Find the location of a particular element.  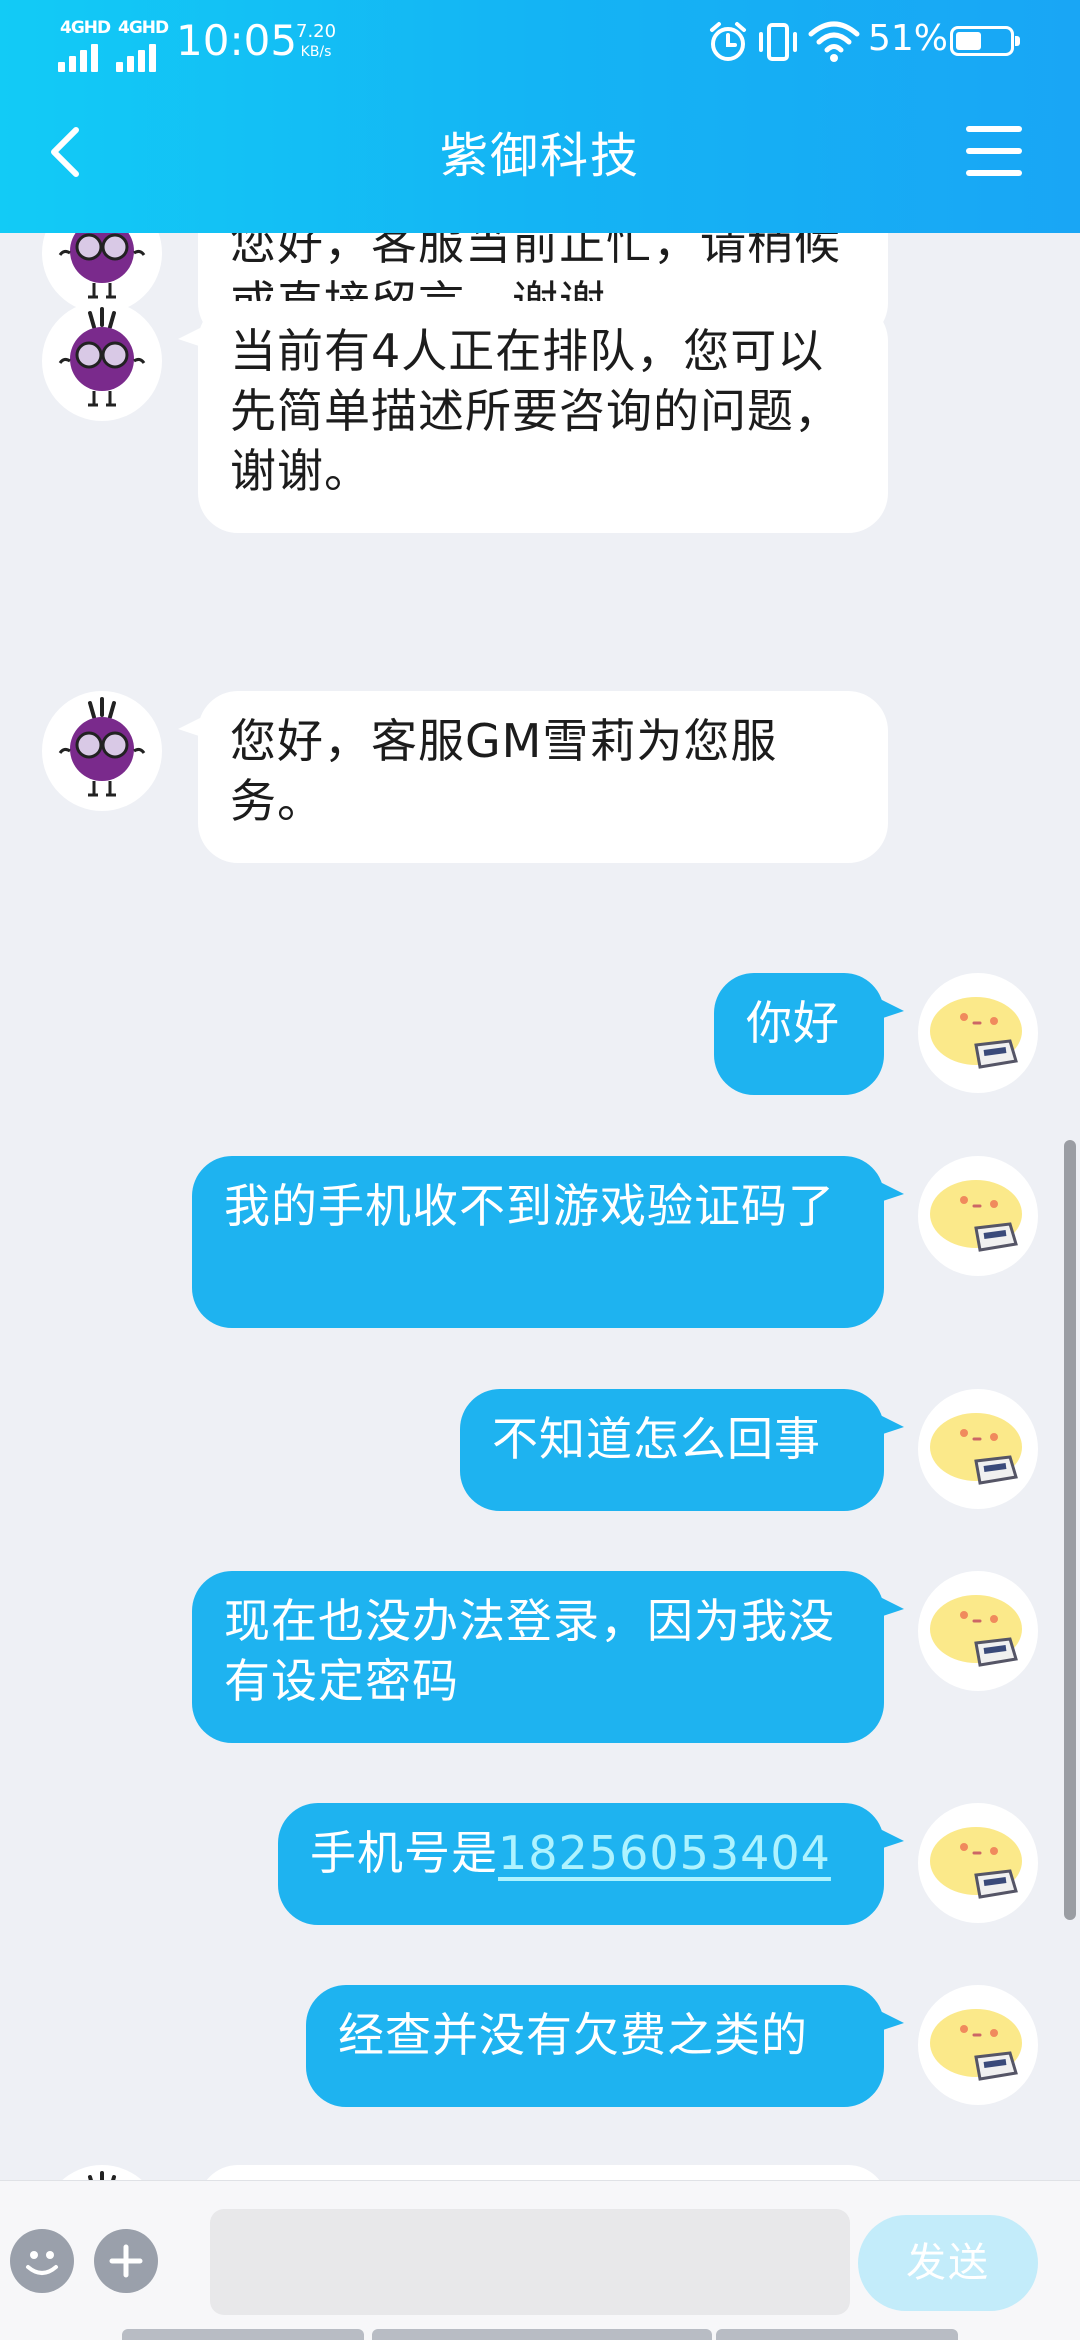

battery-percent: 51% is located at coordinates (908, 38).